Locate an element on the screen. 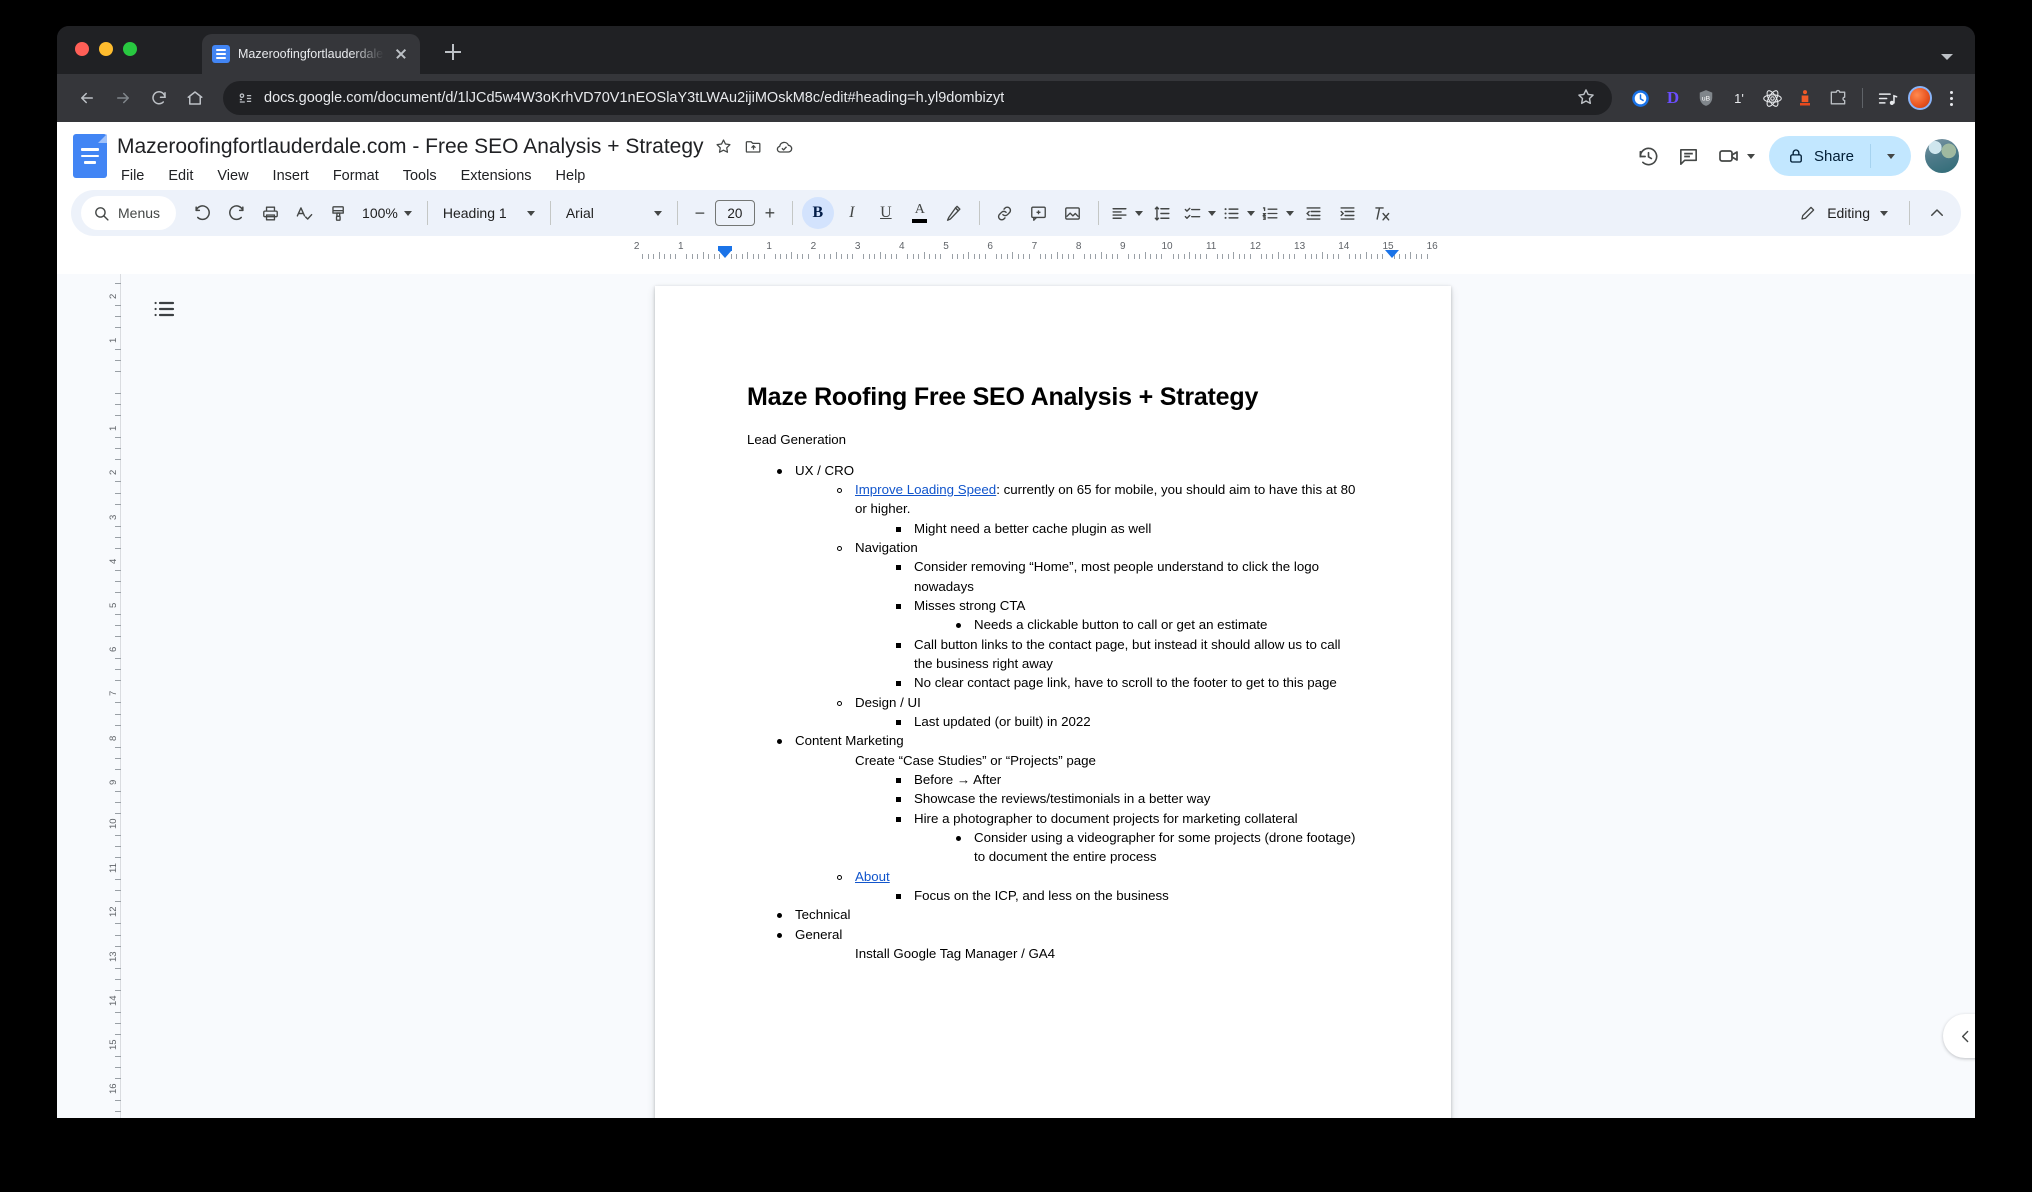  right-indent-marker is located at coordinates (1392, 254).